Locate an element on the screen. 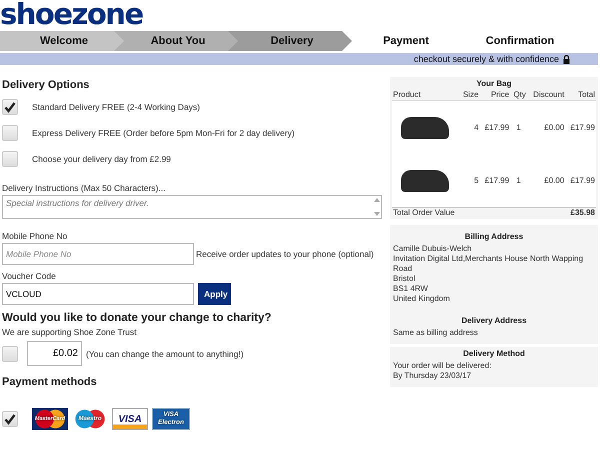 The image size is (600, 450). section-heading: Delivery Options is located at coordinates (46, 85).